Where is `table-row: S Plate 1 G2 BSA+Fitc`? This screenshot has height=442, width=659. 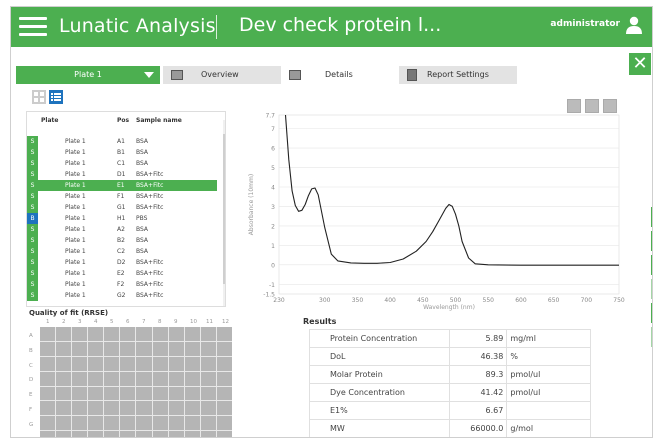 table-row: S Plate 1 G2 BSA+Fitc is located at coordinates (122, 295).